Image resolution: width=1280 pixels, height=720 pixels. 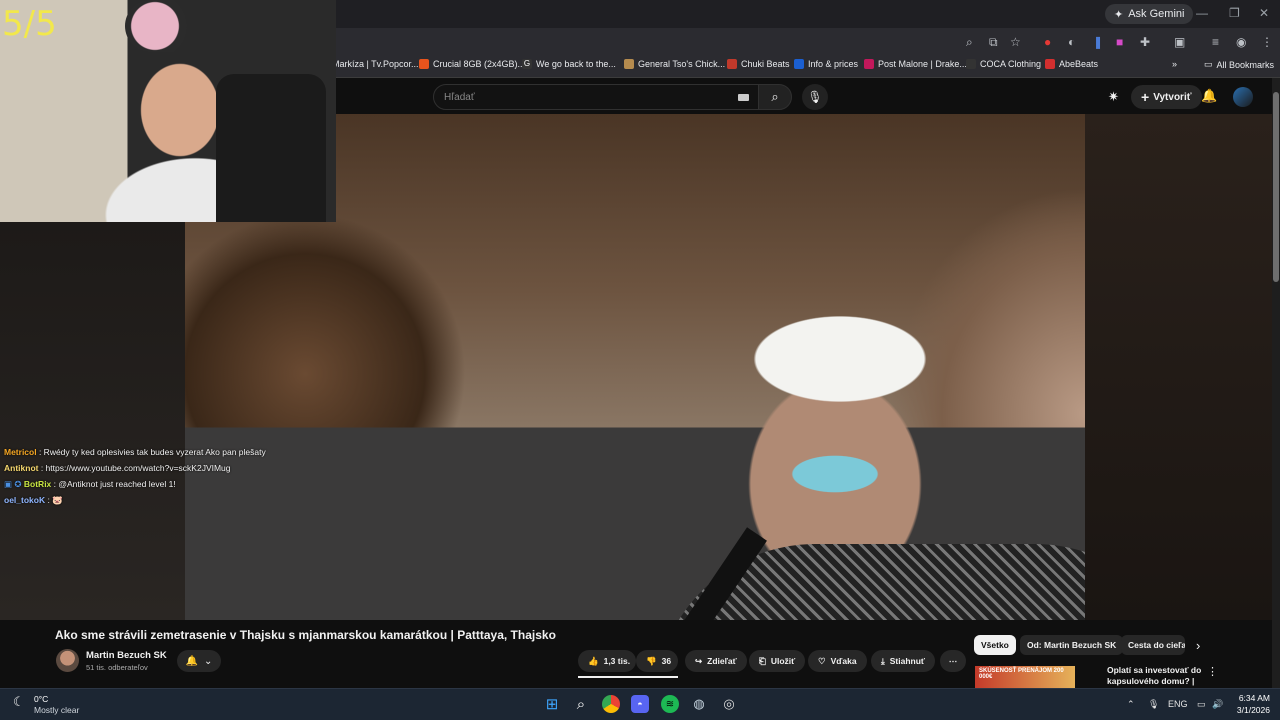 I want to click on dislike-count: 36, so click(x=666, y=661).